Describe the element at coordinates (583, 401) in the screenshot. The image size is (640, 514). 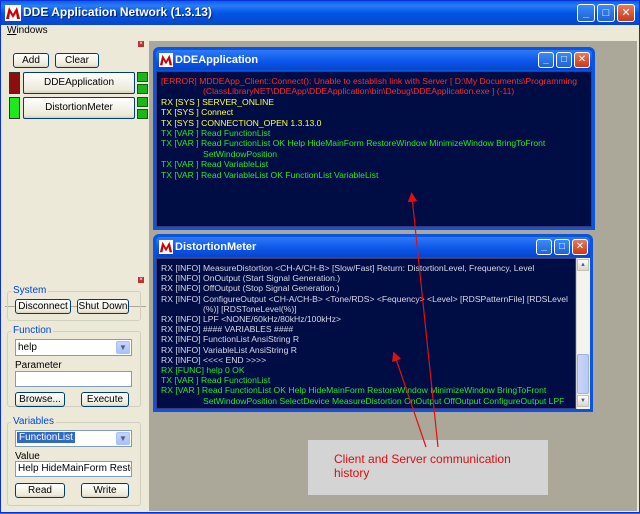
I see `scroll-down-icon: ▼` at that location.